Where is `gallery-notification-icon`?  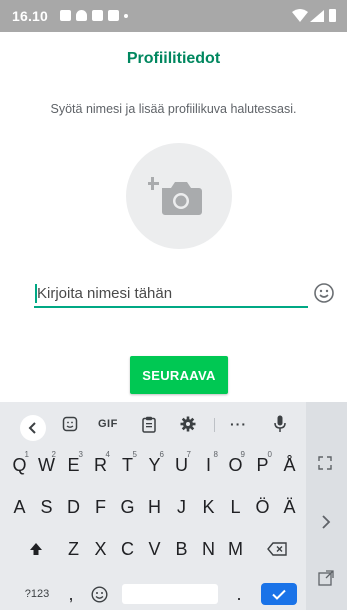
gallery-notification-icon is located at coordinates (65, 15).